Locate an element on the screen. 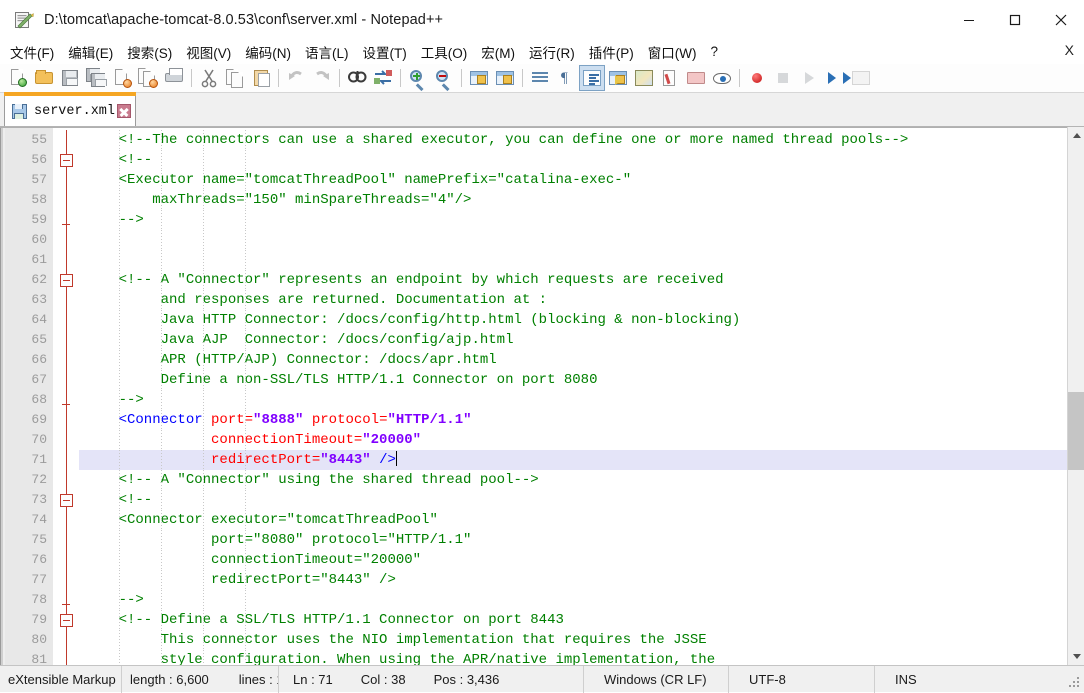 The height and width of the screenshot is (693, 1084). menu-tools: 工具(O) is located at coordinates (444, 52).